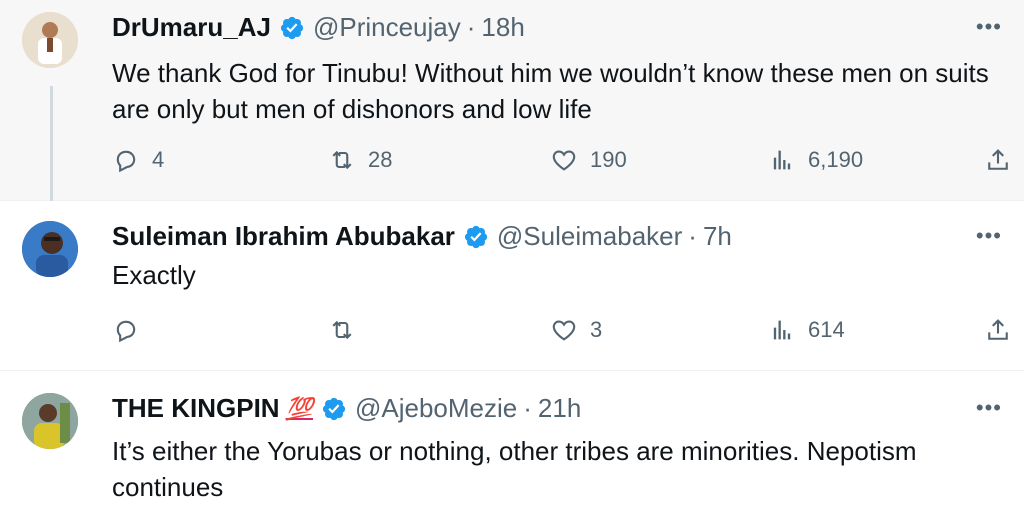 The width and height of the screenshot is (1024, 530). I want to click on like-button: 190, so click(588, 160).